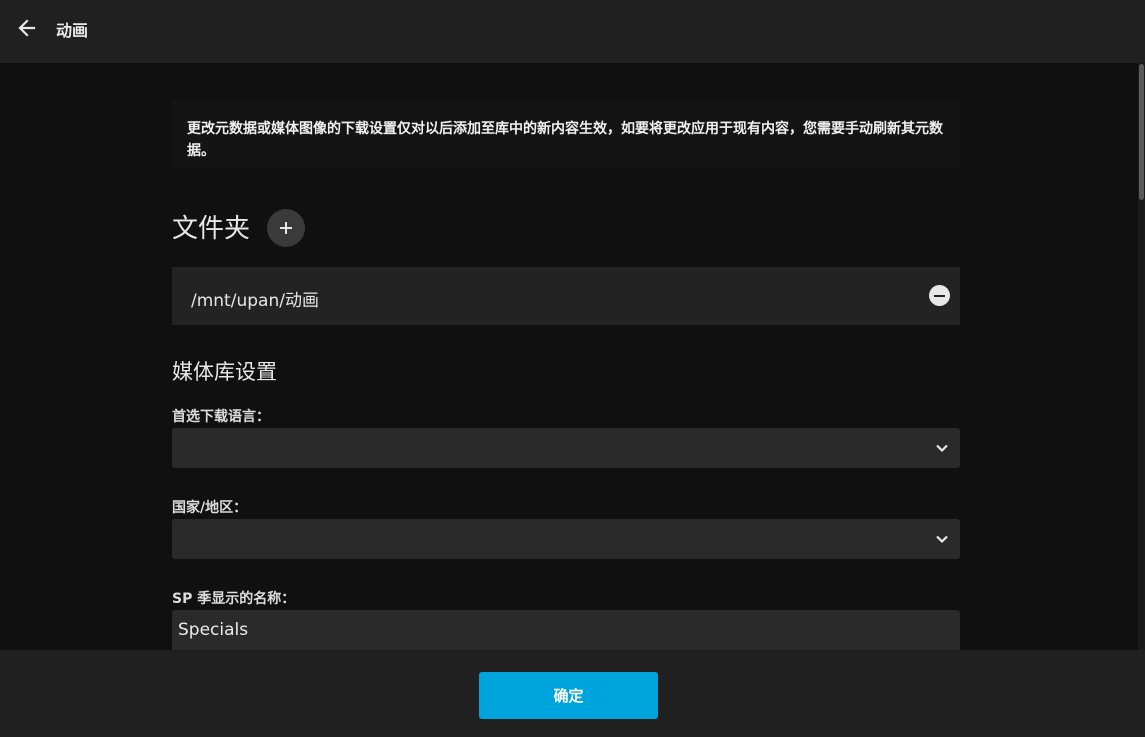 Image resolution: width=1145 pixels, height=737 pixels. Describe the element at coordinates (211, 229) in the screenshot. I see `folders-heading: 文件夹` at that location.